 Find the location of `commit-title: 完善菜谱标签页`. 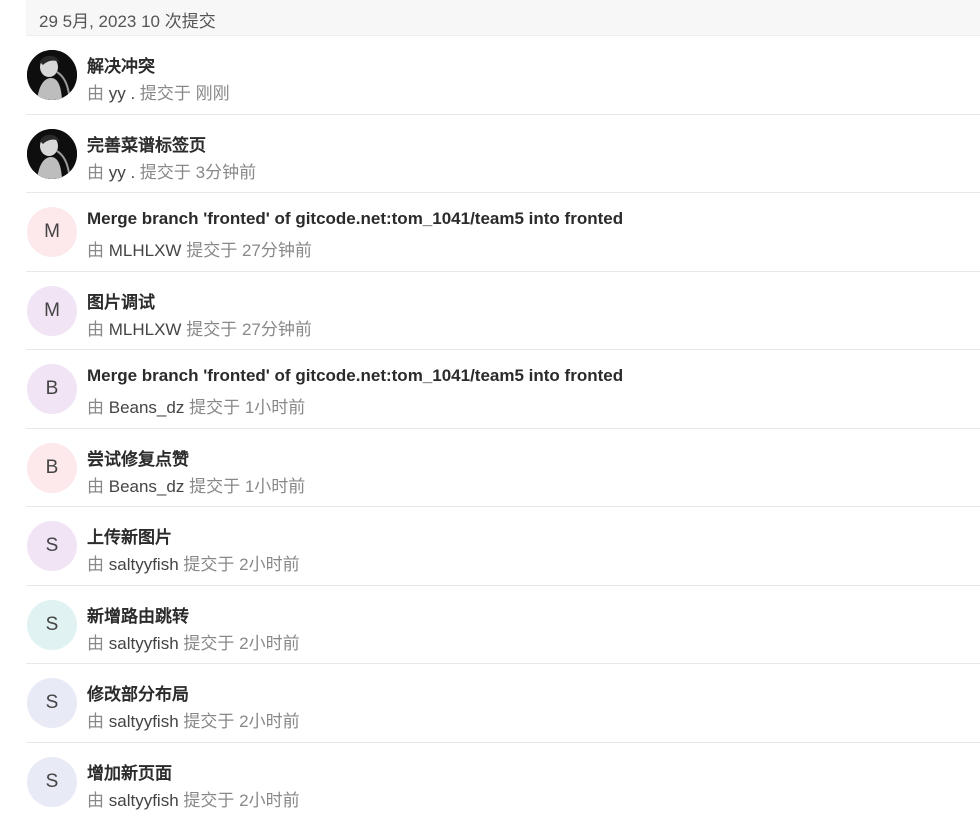

commit-title: 完善菜谱标签页 is located at coordinates (146, 143).